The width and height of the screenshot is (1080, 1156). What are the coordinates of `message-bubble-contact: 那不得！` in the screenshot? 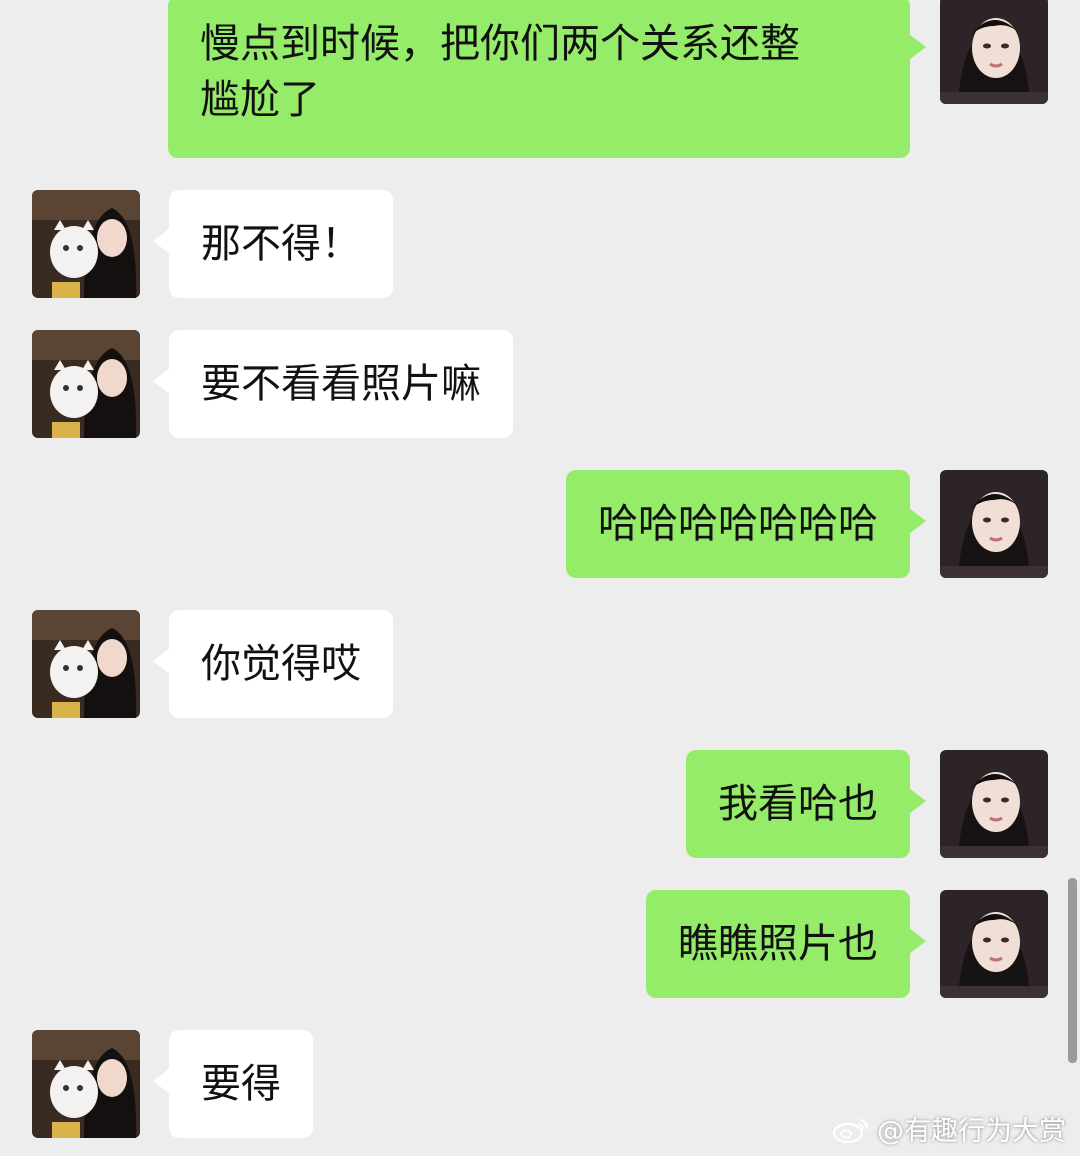 It's located at (273, 244).